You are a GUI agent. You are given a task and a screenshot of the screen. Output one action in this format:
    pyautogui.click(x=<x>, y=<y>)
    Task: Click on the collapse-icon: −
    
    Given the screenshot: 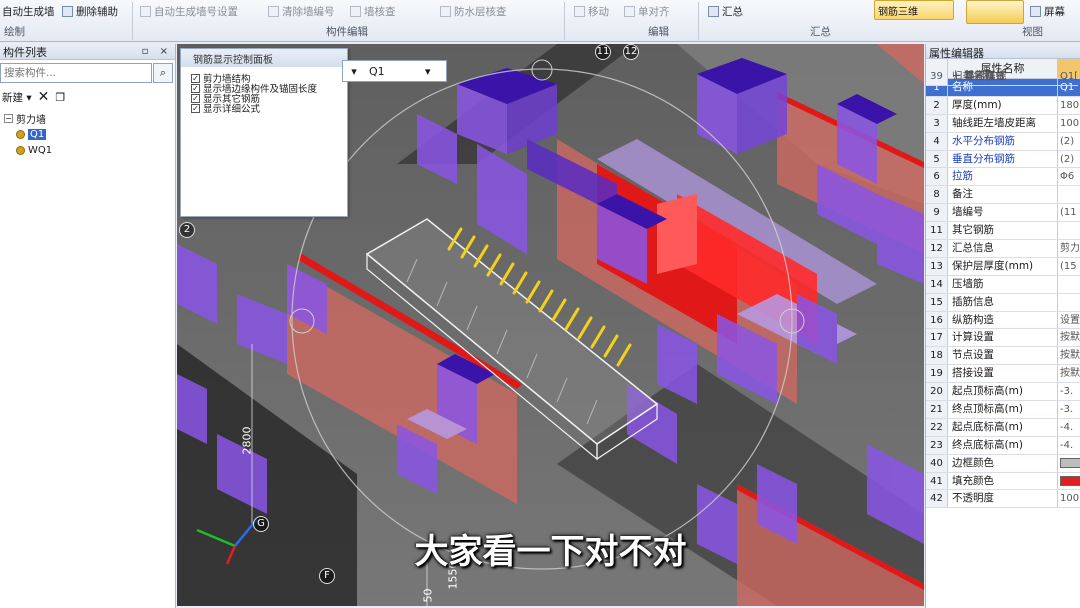 What is the action you would take?
    pyautogui.click(x=8, y=118)
    